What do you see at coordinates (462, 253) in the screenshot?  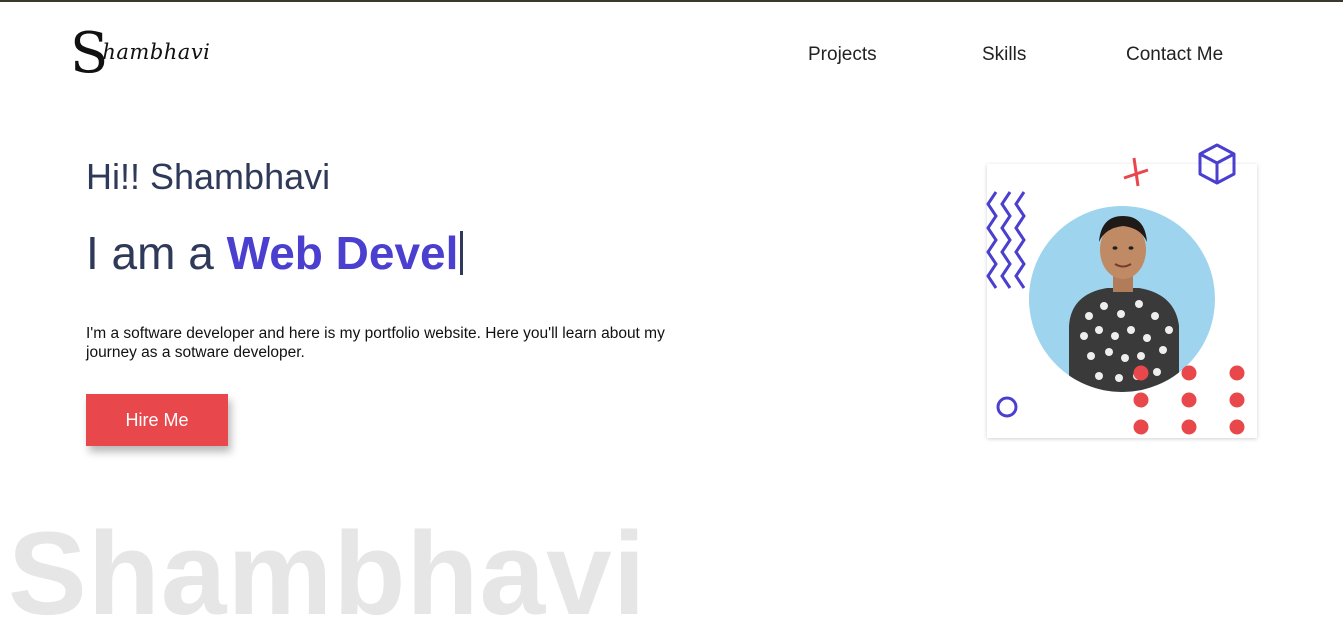 I see `typing-cursor` at bounding box center [462, 253].